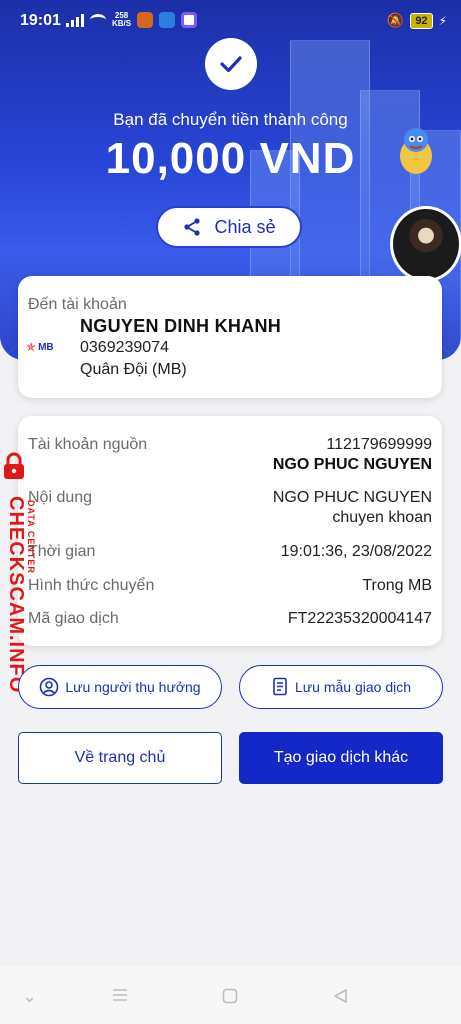 Image resolution: width=461 pixels, height=1024 pixels. Describe the element at coordinates (379, 444) in the screenshot. I see `source-account-number: 112179699999` at that location.